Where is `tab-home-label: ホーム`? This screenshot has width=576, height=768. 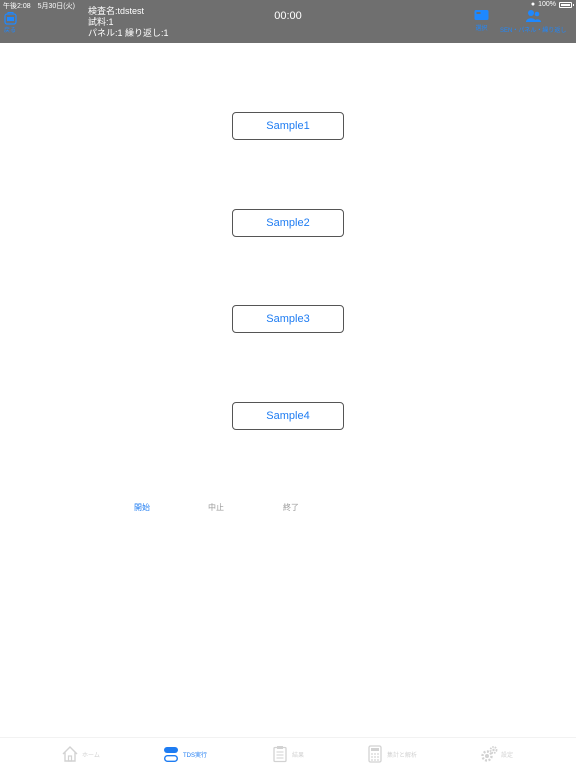
tab-home-label: ホーム is located at coordinates (91, 755).